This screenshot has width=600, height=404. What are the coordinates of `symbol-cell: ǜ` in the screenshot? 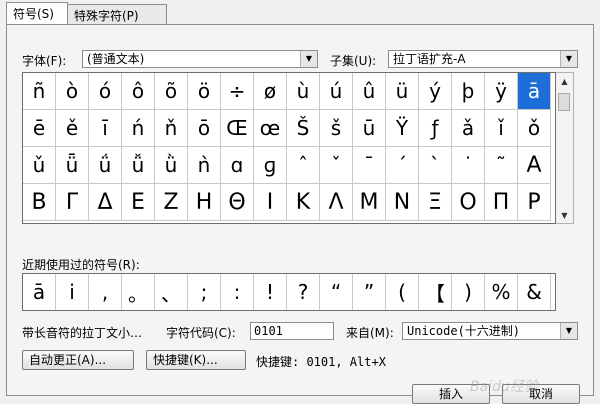 It's located at (171, 165).